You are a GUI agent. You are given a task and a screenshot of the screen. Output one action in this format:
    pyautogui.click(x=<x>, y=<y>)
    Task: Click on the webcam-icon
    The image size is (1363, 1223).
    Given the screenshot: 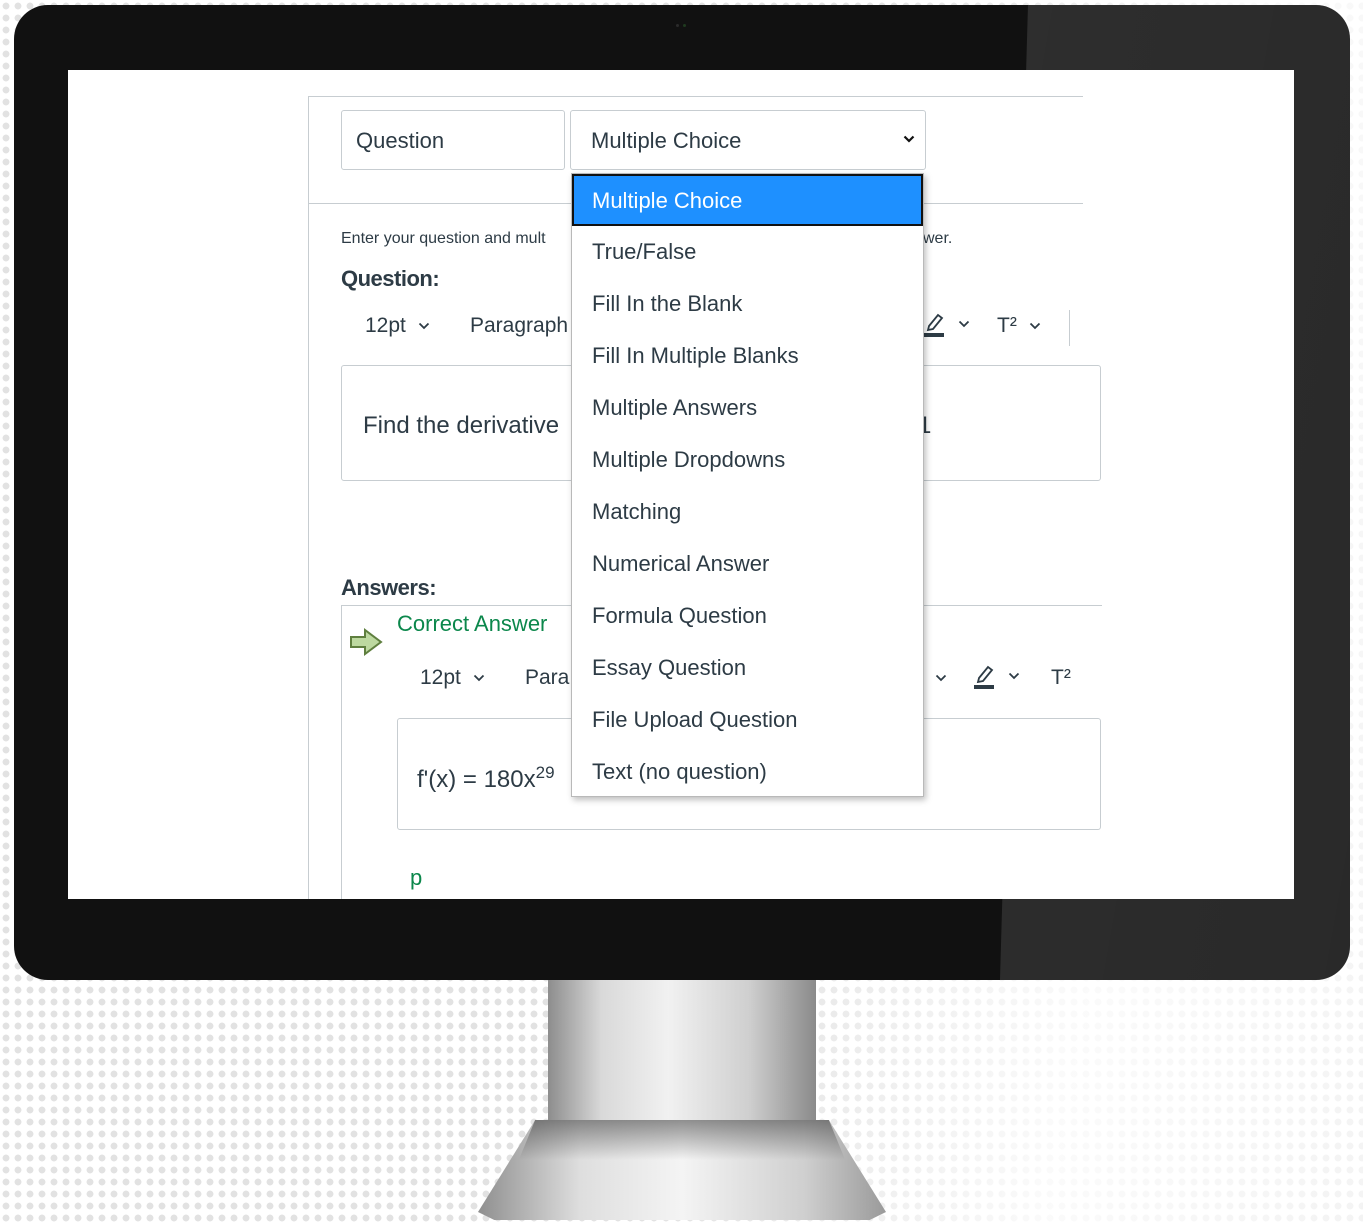 What is the action you would take?
    pyautogui.click(x=681, y=26)
    